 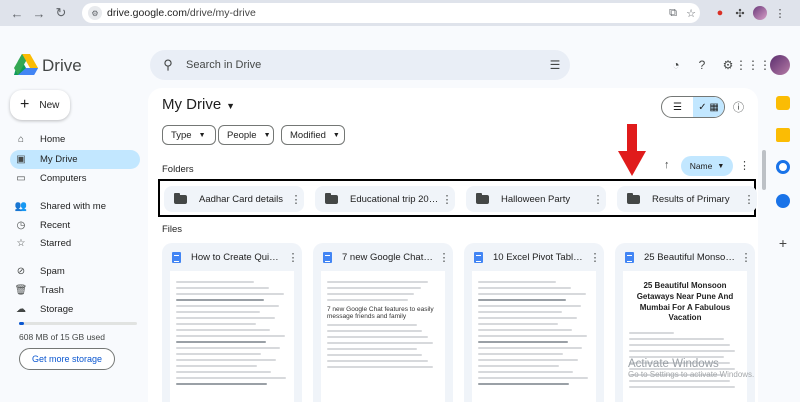 What do you see at coordinates (783, 135) in the screenshot?
I see `keep-icon` at bounding box center [783, 135].